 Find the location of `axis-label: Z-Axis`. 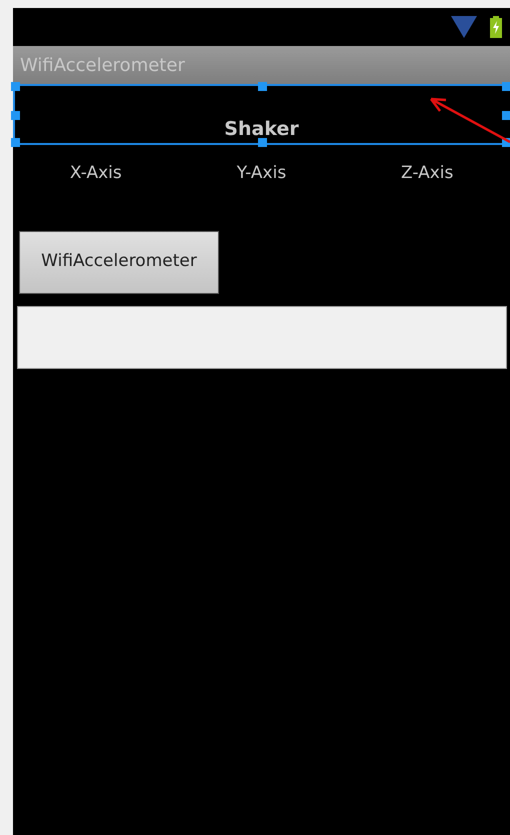

axis-label: Z-Axis is located at coordinates (427, 173).